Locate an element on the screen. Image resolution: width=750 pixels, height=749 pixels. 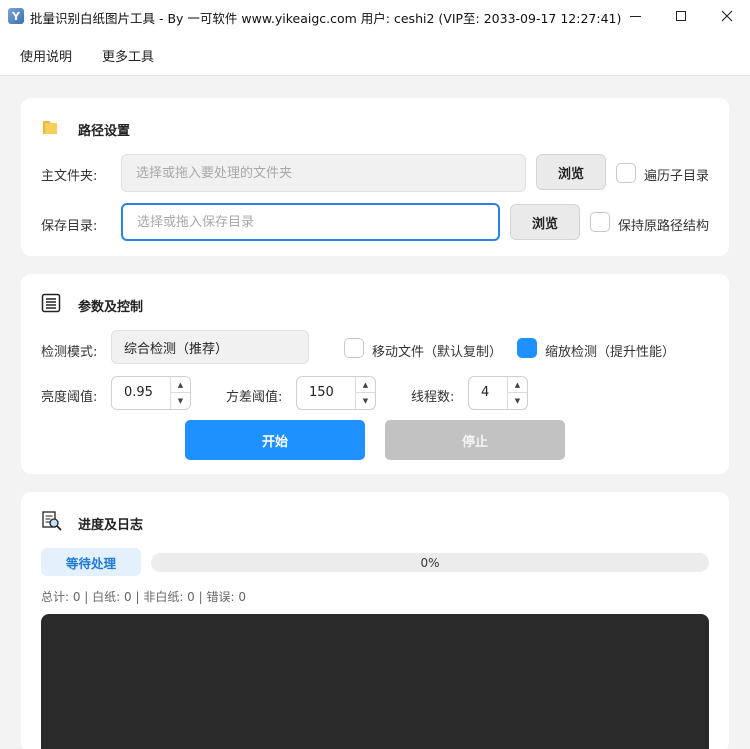
close-button is located at coordinates (727, 16).